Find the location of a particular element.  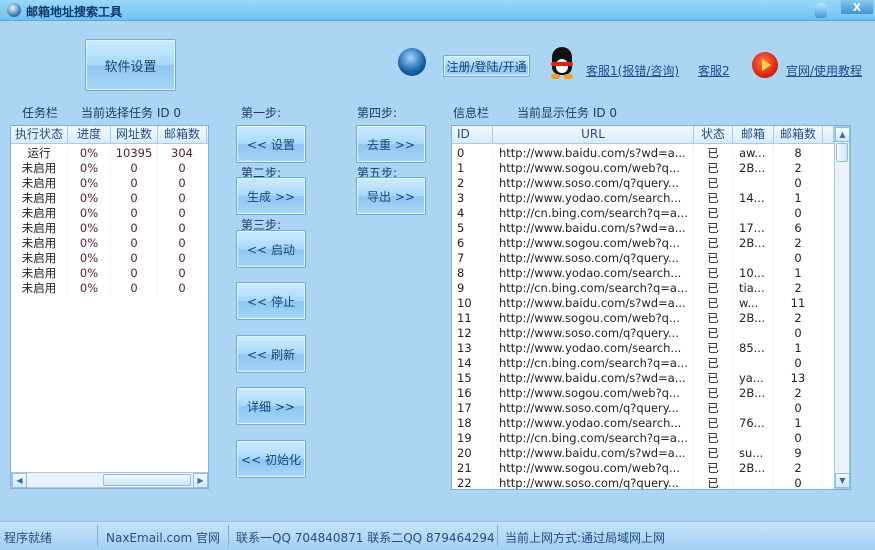

table-row: 22 http://www.soso.com/q?query... 已 0 is located at coordinates (637, 482).